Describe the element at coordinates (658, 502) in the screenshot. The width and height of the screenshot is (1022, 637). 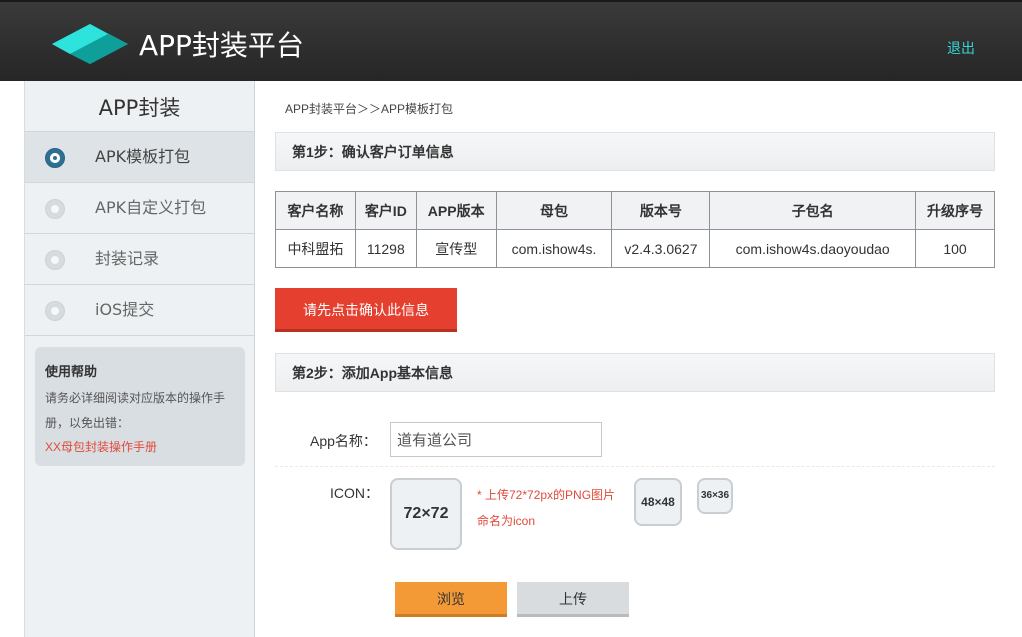
I see `icon-preview-48: 48×48` at that location.